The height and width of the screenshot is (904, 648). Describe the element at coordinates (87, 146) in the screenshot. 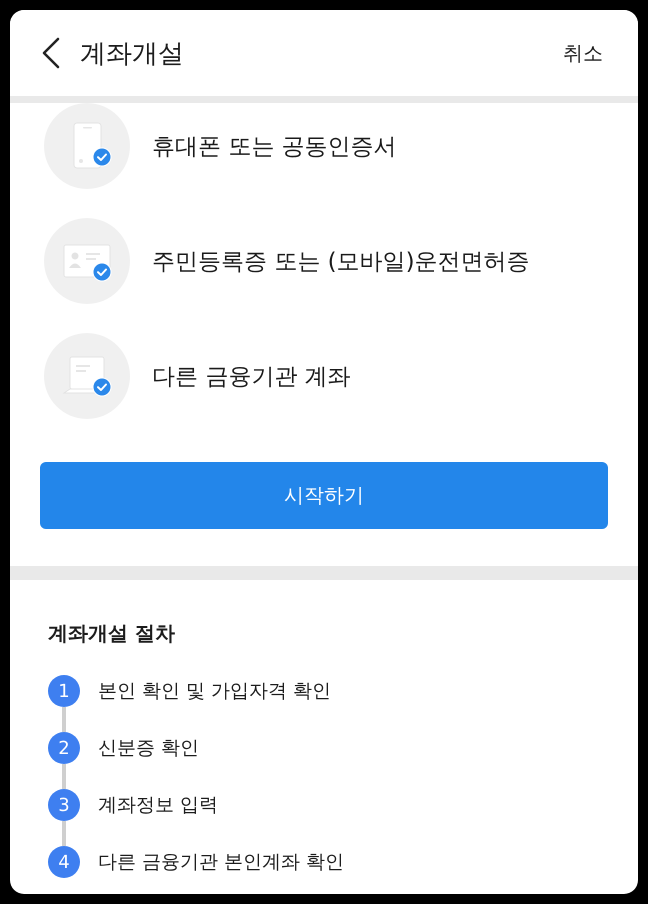

I see `phone-icon` at that location.